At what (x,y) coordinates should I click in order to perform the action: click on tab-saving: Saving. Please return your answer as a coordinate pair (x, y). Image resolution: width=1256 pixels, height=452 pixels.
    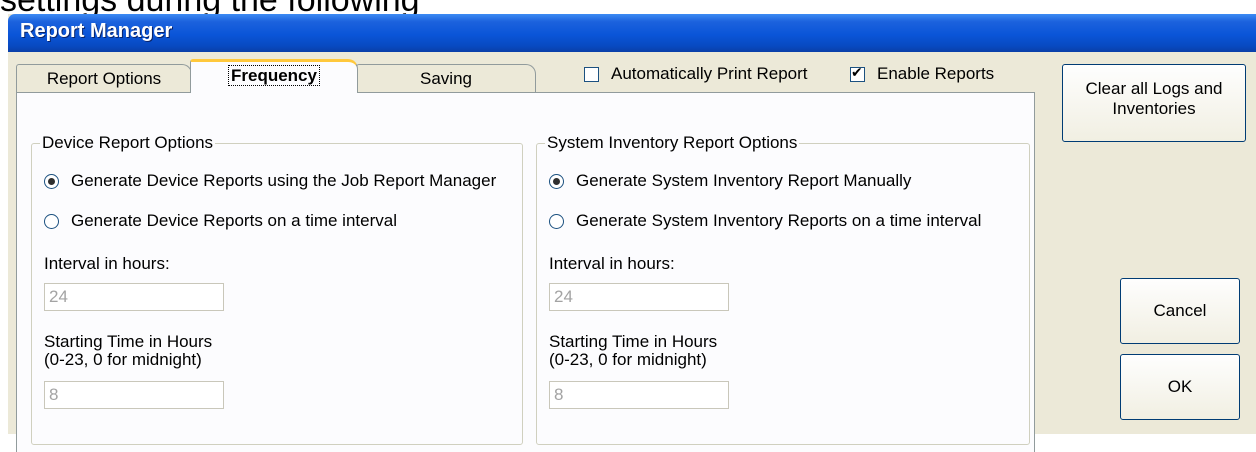
    Looking at the image, I should click on (446, 78).